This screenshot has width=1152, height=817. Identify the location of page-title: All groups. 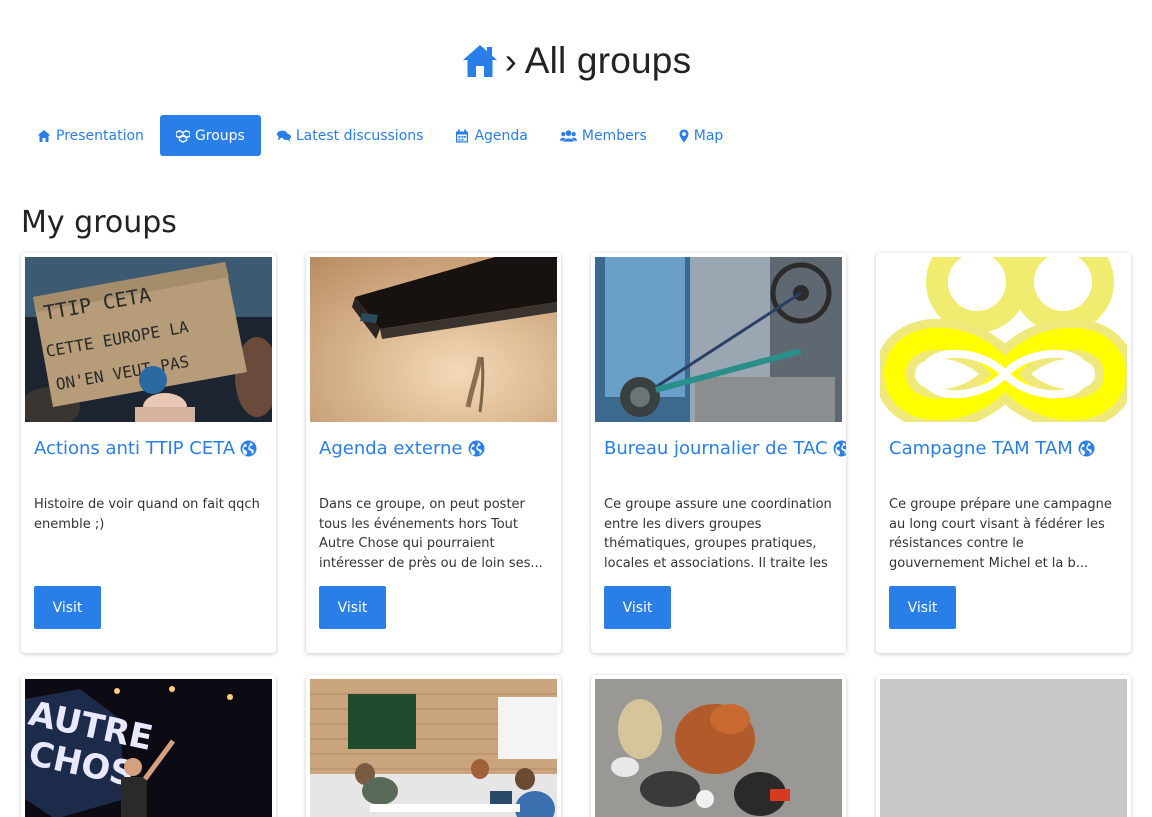
(608, 60).